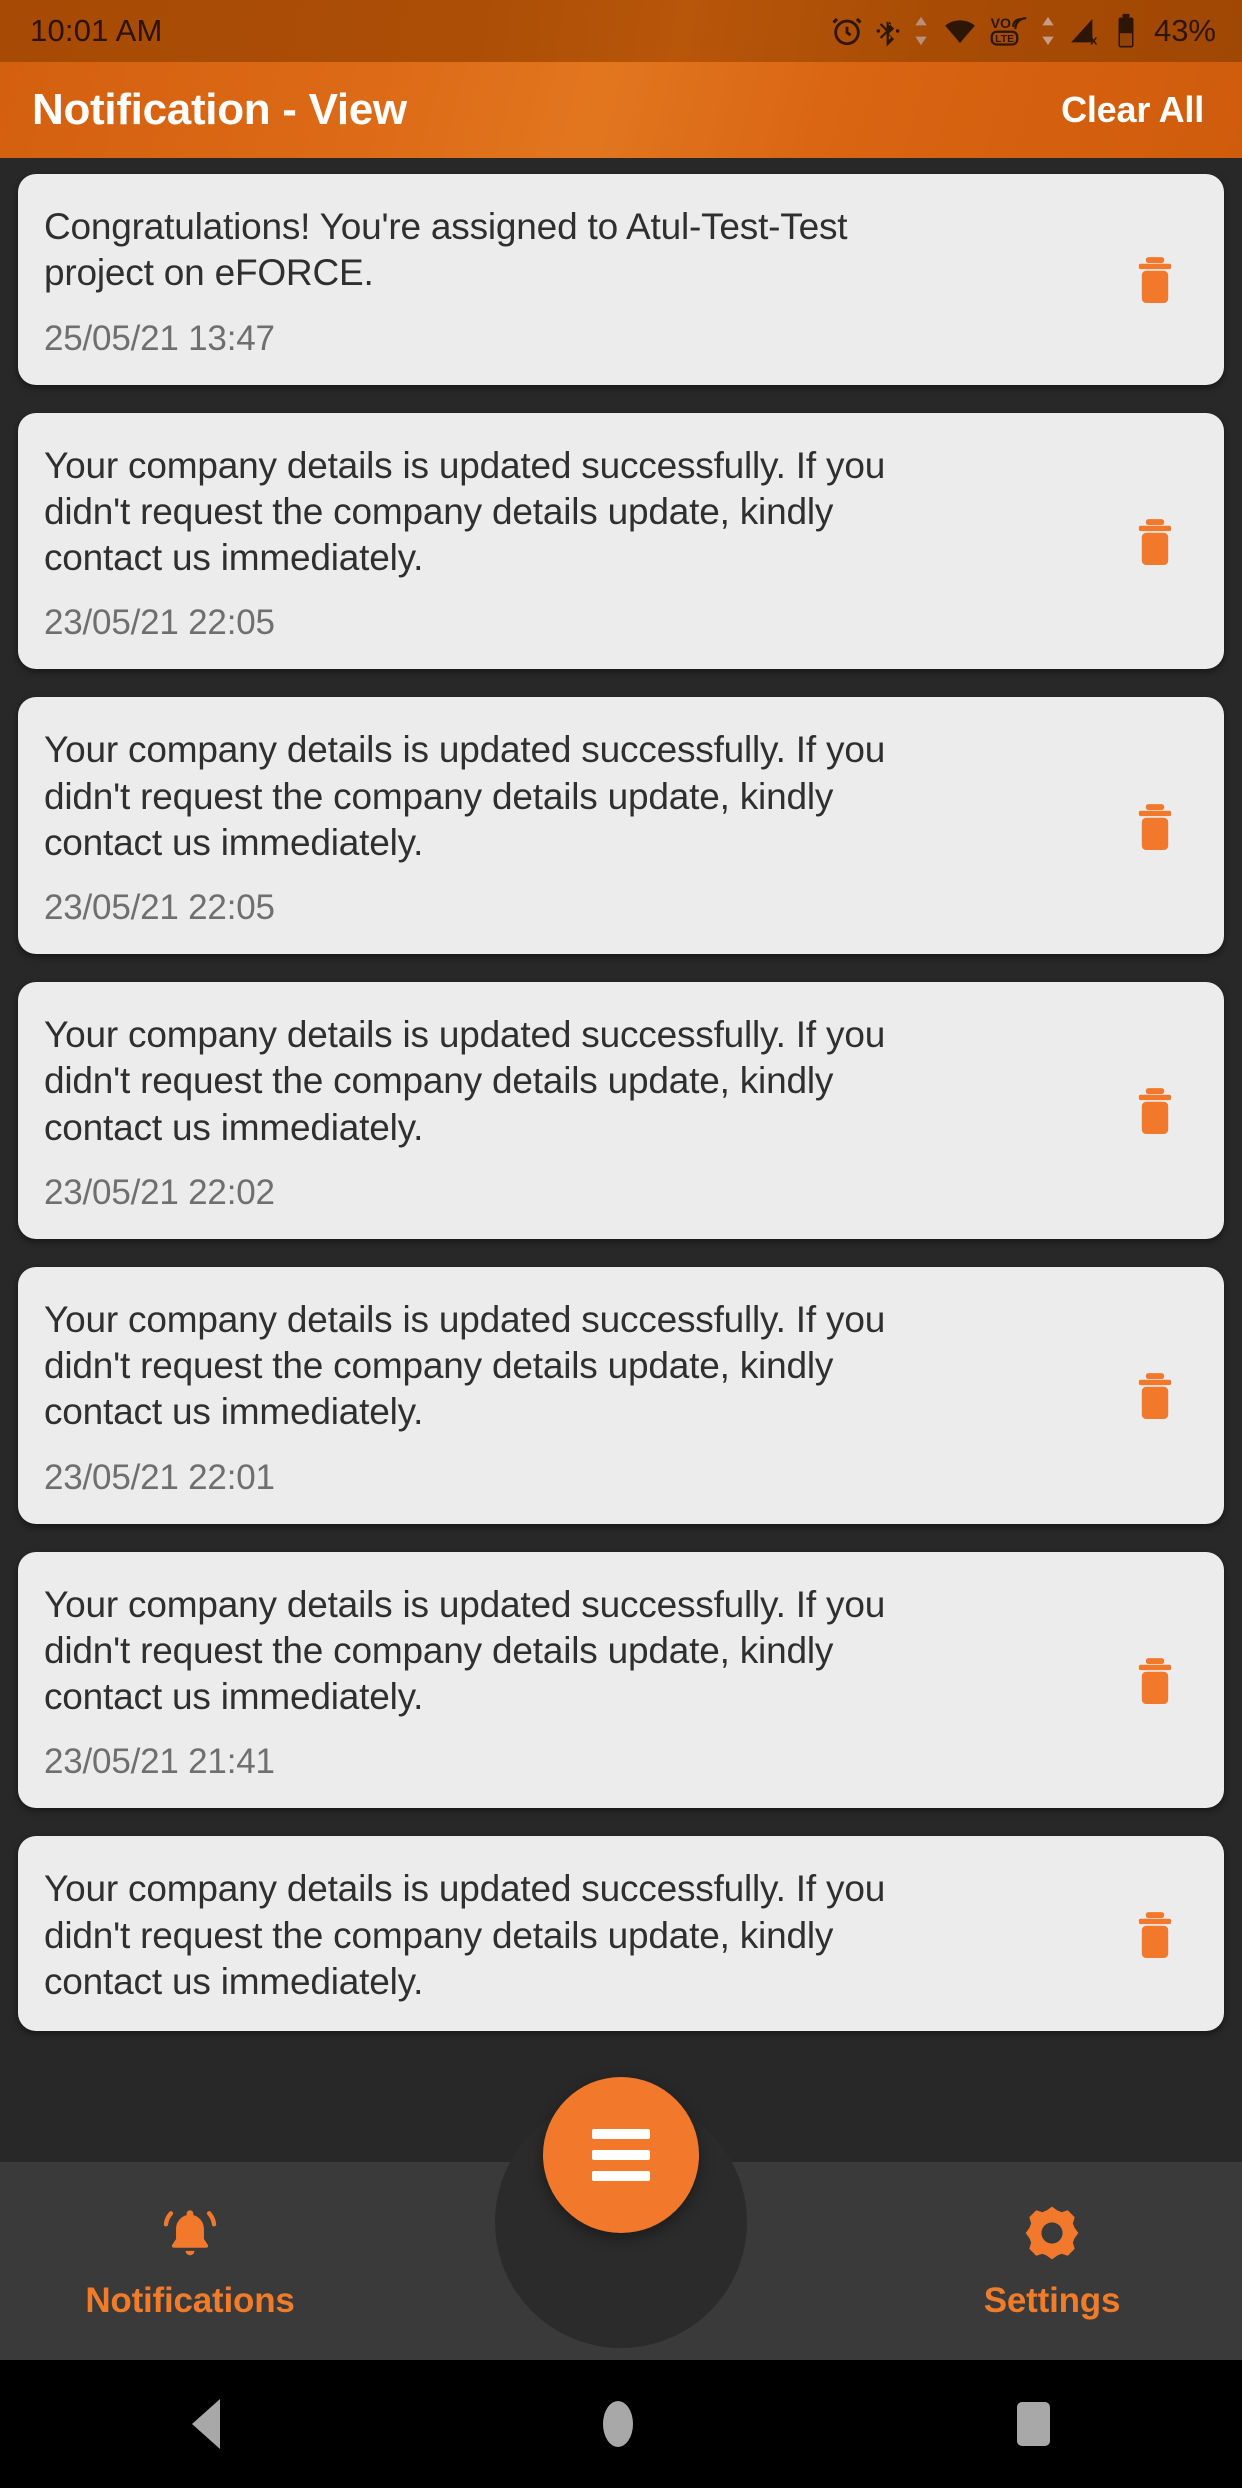 The height and width of the screenshot is (2488, 1242). What do you see at coordinates (1086, 31) in the screenshot?
I see `cellular-signal-off-icon: x` at bounding box center [1086, 31].